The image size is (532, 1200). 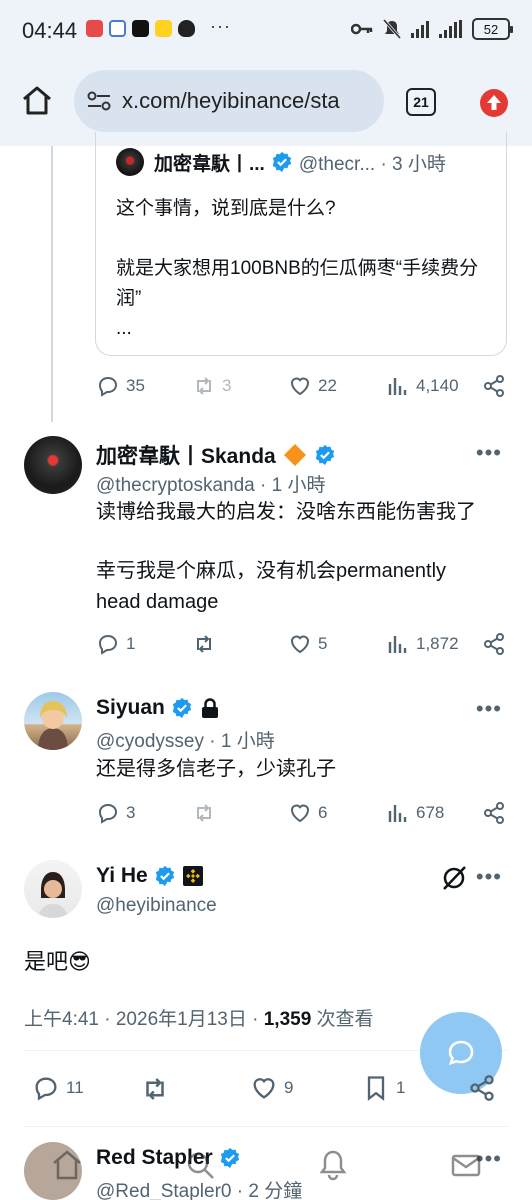 I want to click on url-text: x.com/heyibinance/sta, so click(x=231, y=100).